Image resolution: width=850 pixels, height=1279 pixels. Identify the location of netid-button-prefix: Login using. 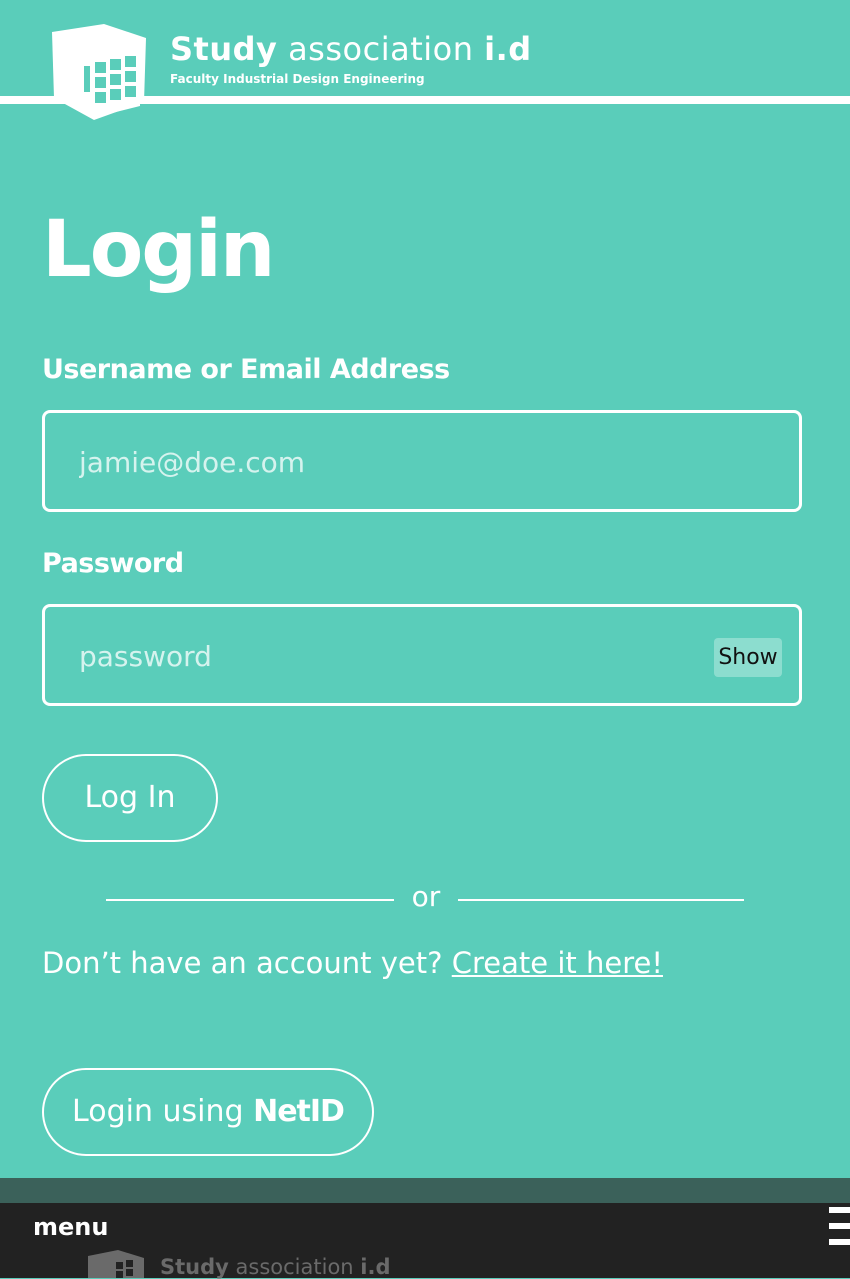
(163, 1111).